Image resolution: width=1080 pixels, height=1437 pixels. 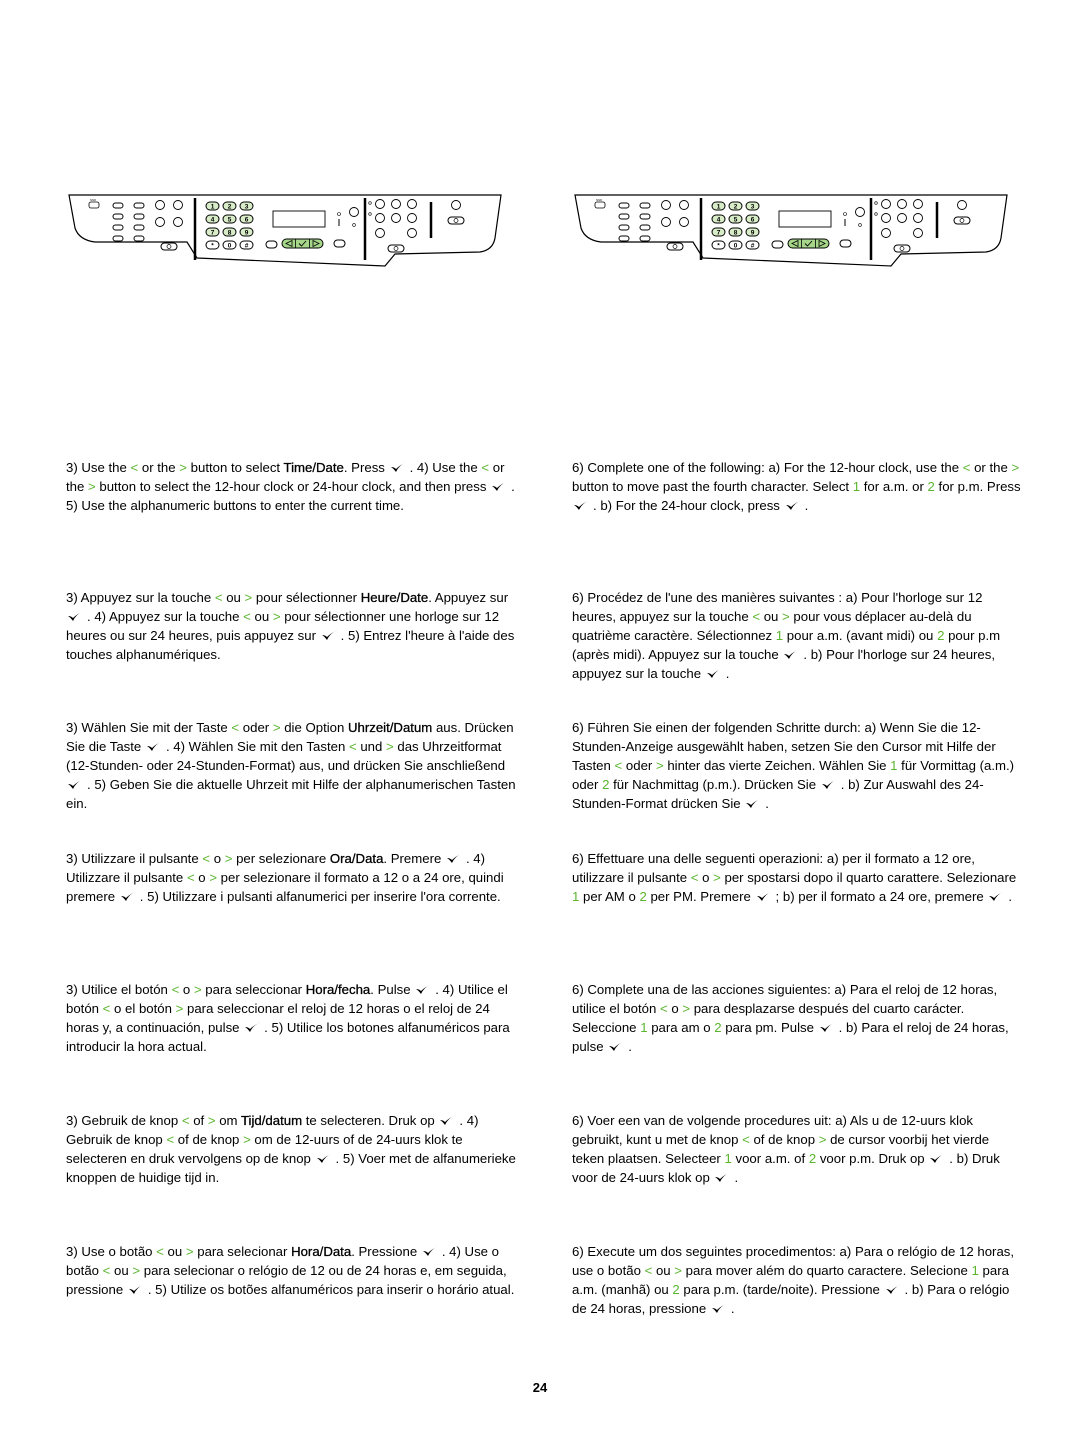 I want to click on instruction-text: per AM o, so click(x=609, y=896).